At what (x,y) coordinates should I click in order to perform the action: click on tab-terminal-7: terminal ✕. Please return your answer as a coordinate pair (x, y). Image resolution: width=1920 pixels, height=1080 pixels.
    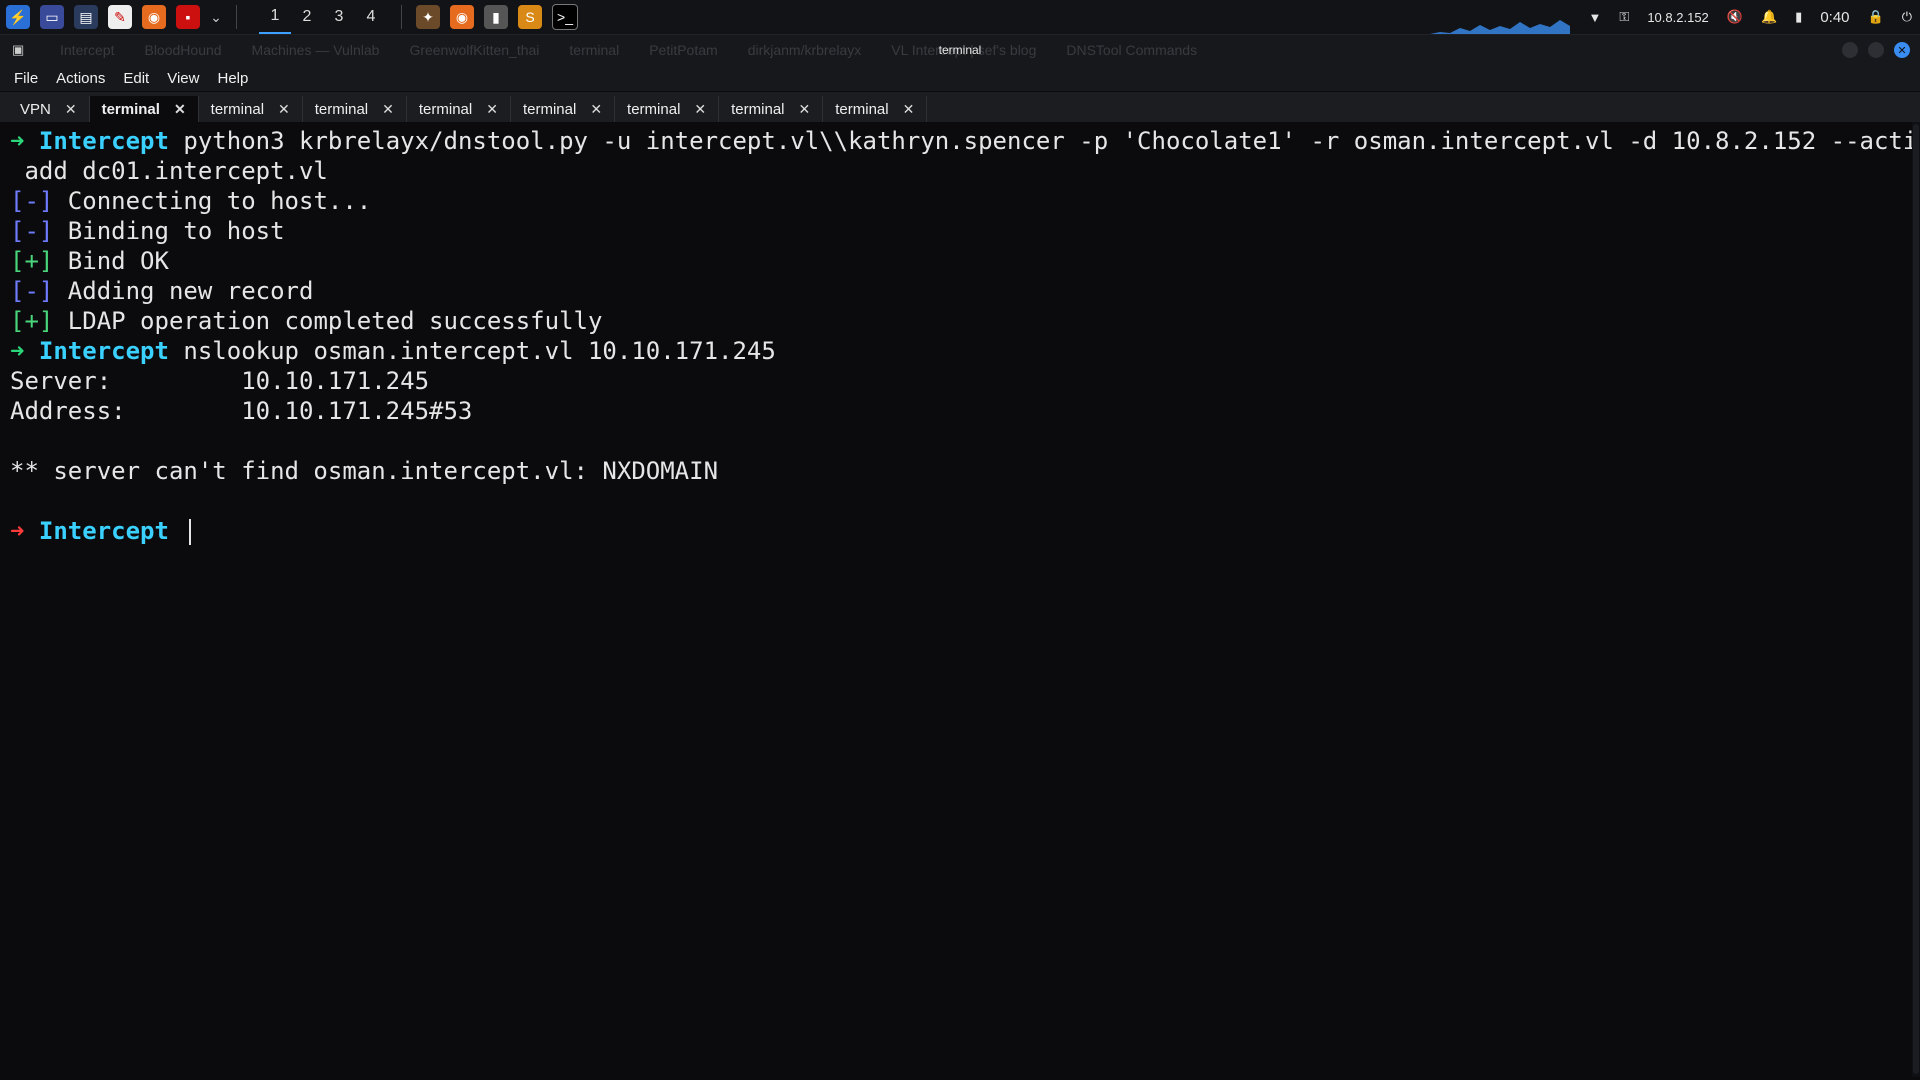
    Looking at the image, I should click on (771, 109).